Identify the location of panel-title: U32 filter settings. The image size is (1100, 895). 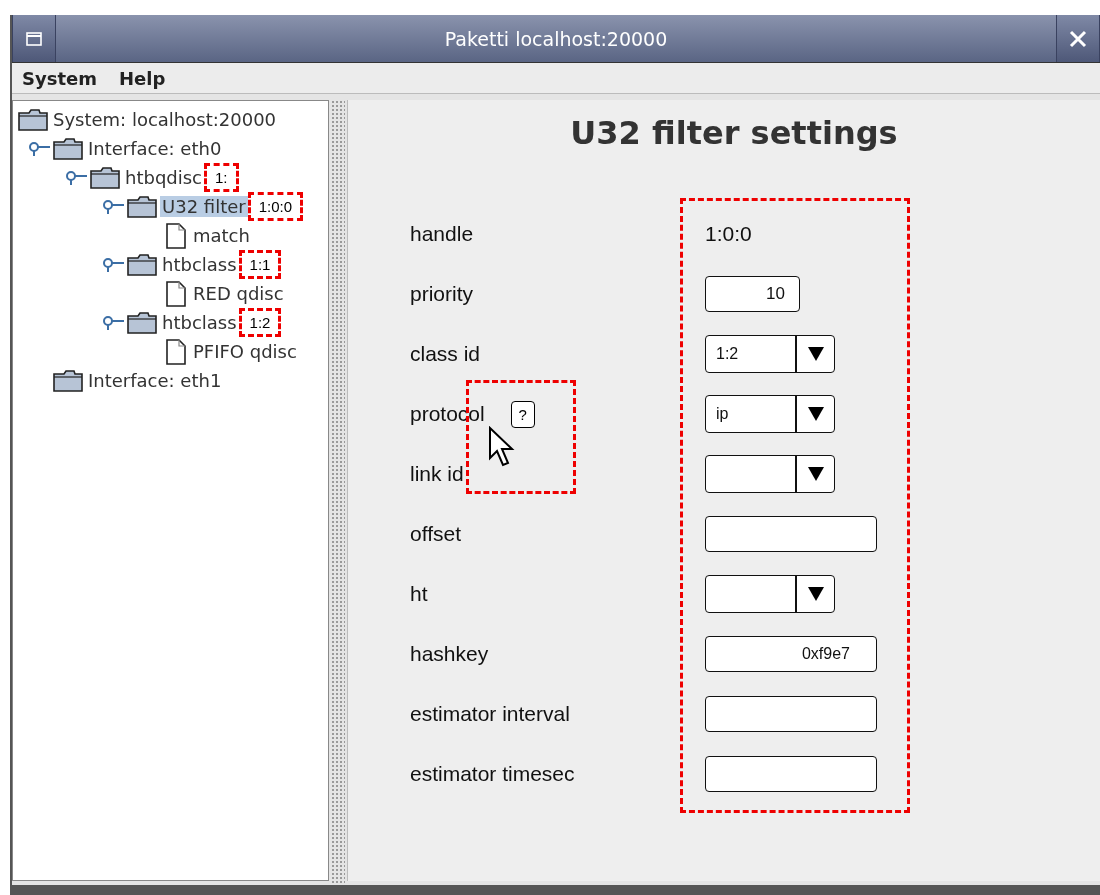
(734, 133).